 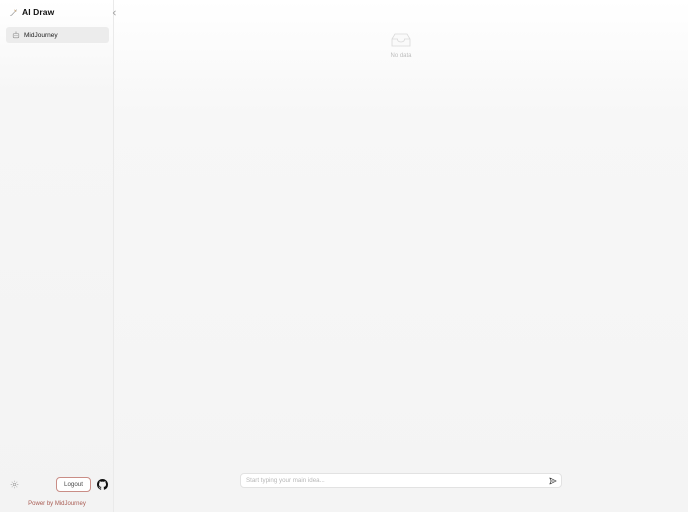 I want to click on chevron-left-icon, so click(x=114, y=13).